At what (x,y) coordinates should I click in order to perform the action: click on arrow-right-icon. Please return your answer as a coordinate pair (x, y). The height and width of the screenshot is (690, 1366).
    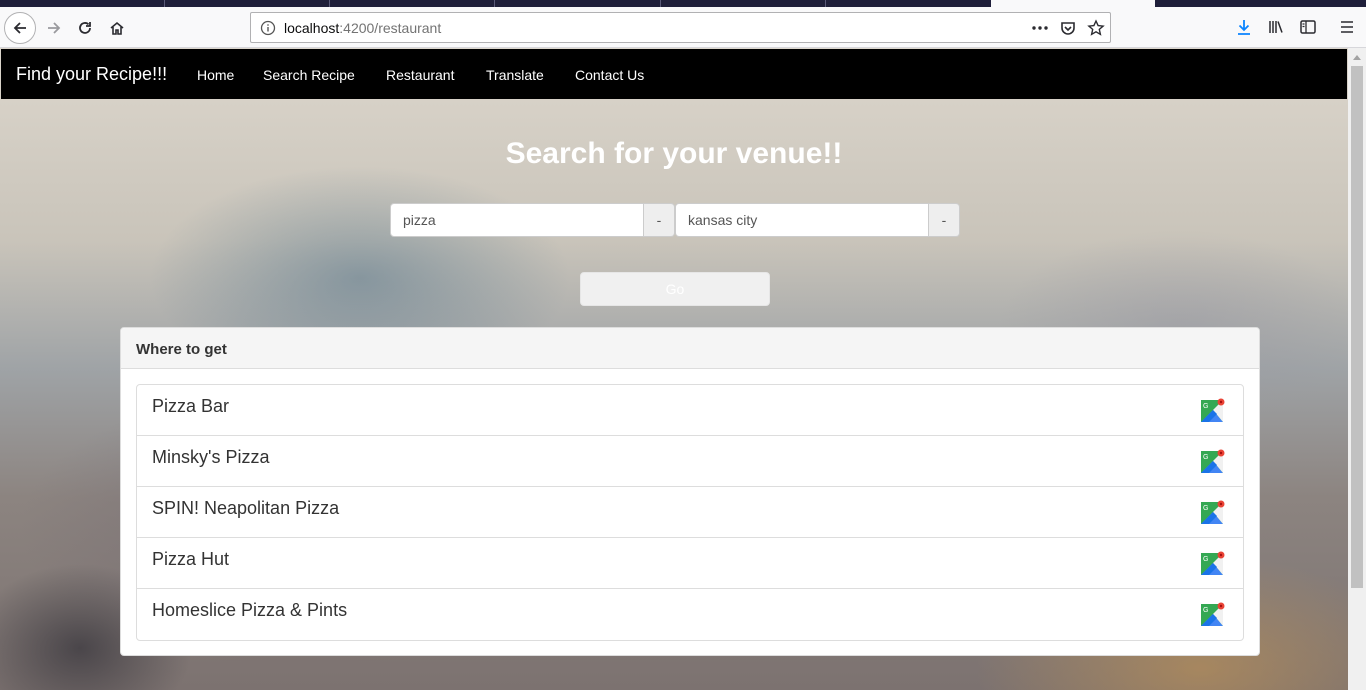
    Looking at the image, I should click on (54, 28).